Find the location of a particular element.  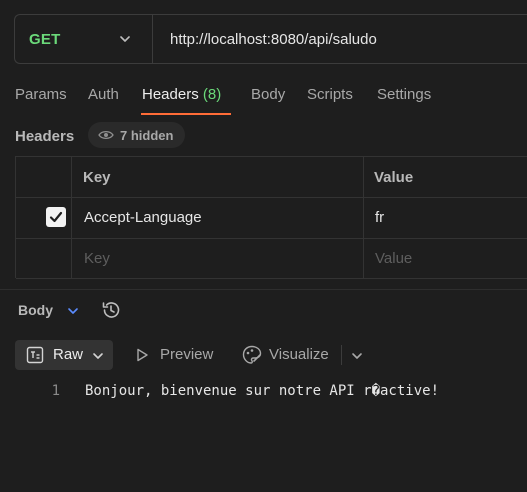

column-header-value: Value is located at coordinates (394, 177).